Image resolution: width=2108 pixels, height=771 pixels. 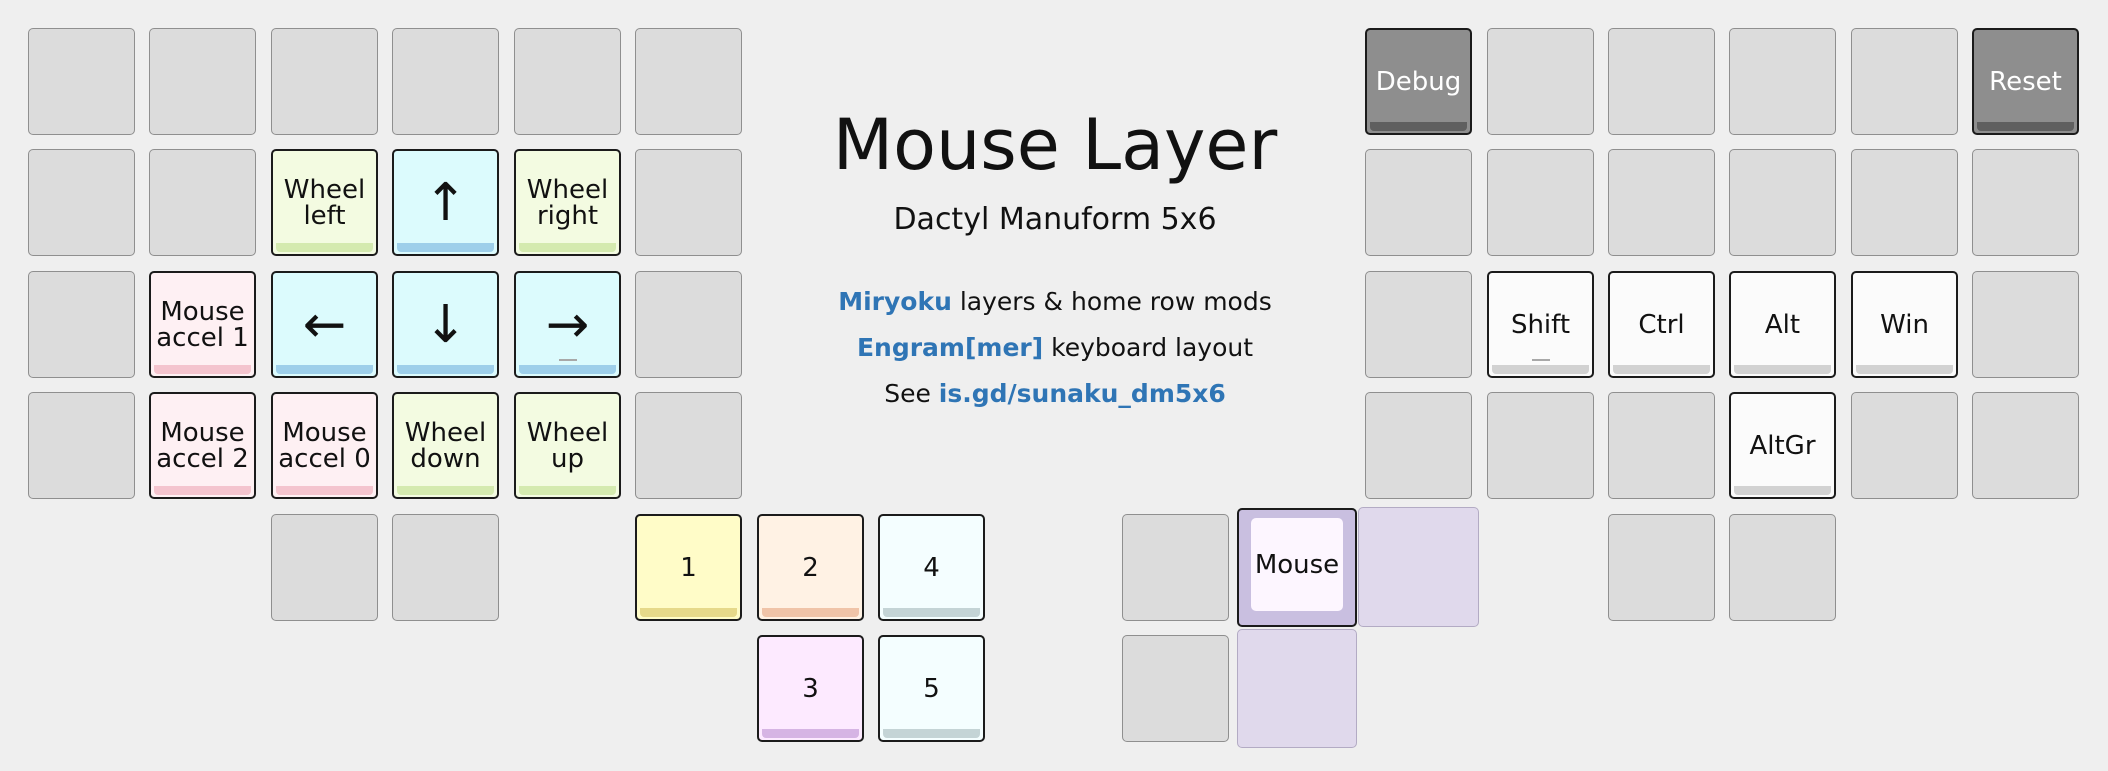 I want to click on key-debug: Debug, so click(x=1418, y=81).